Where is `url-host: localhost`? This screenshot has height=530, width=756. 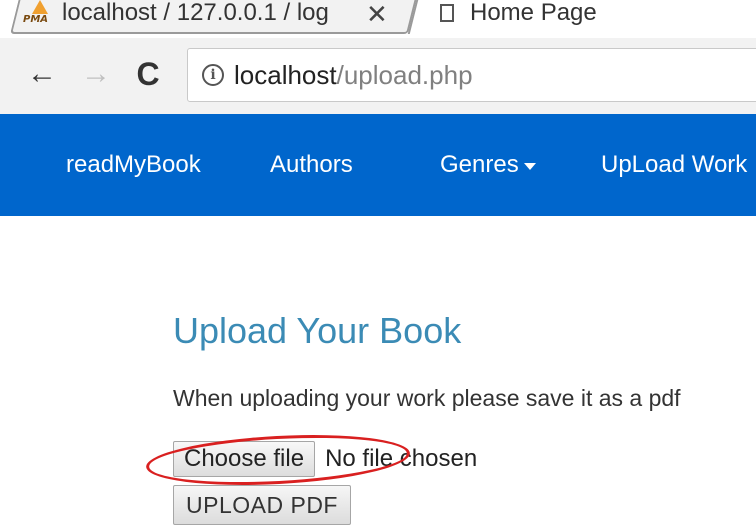 url-host: localhost is located at coordinates (285, 74).